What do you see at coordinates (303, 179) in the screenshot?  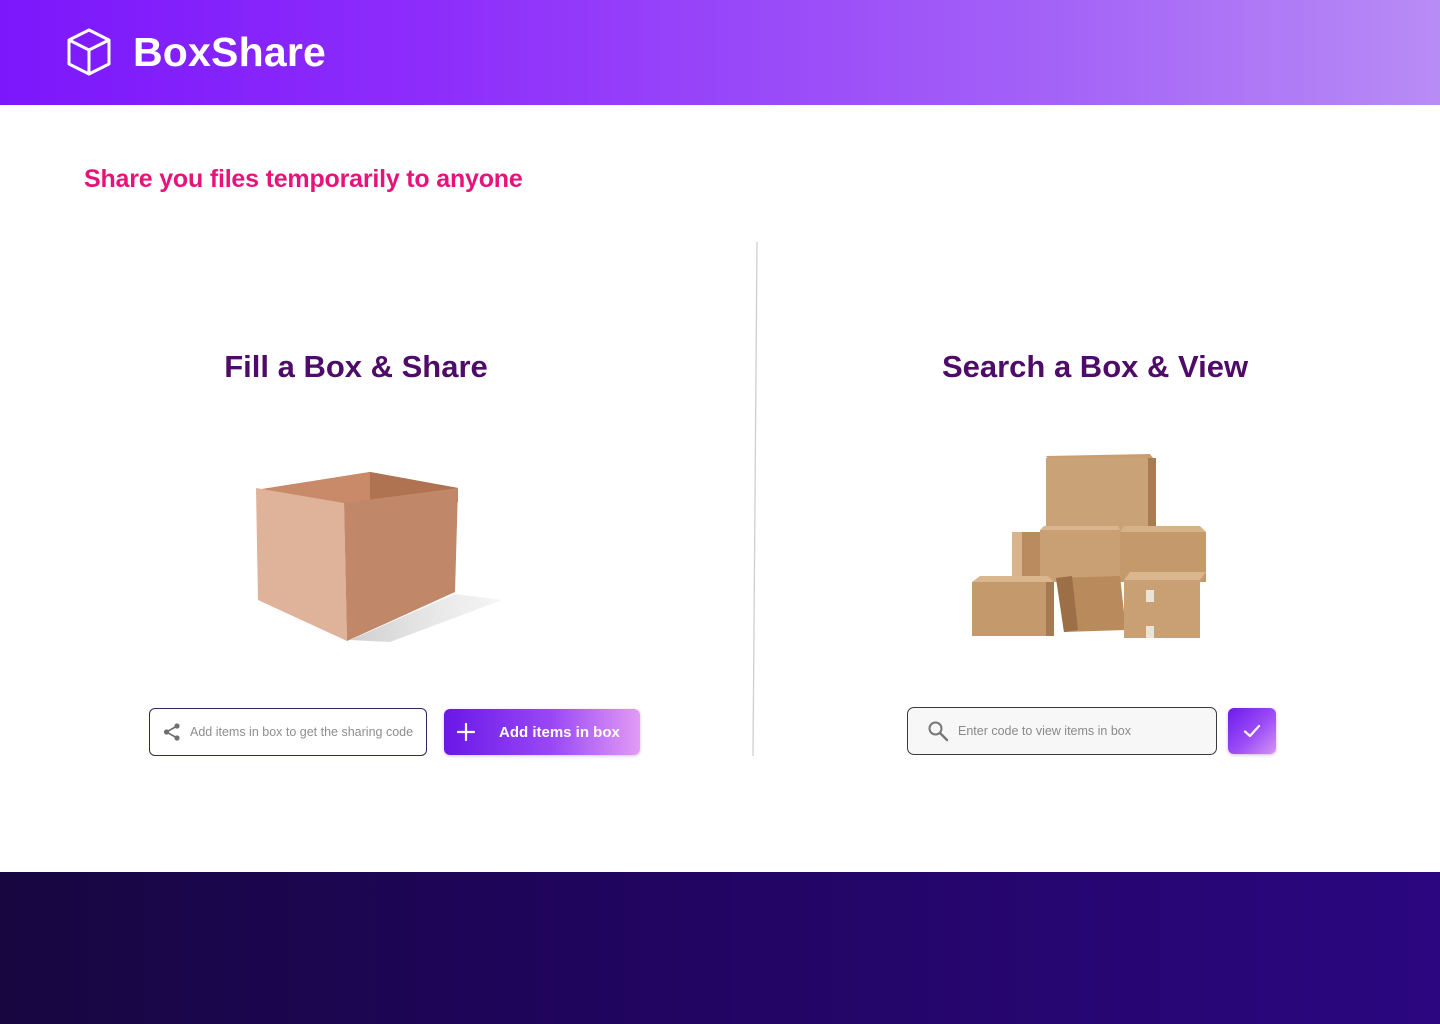 I see `page-tagline: Share you files temporarily to anyone` at bounding box center [303, 179].